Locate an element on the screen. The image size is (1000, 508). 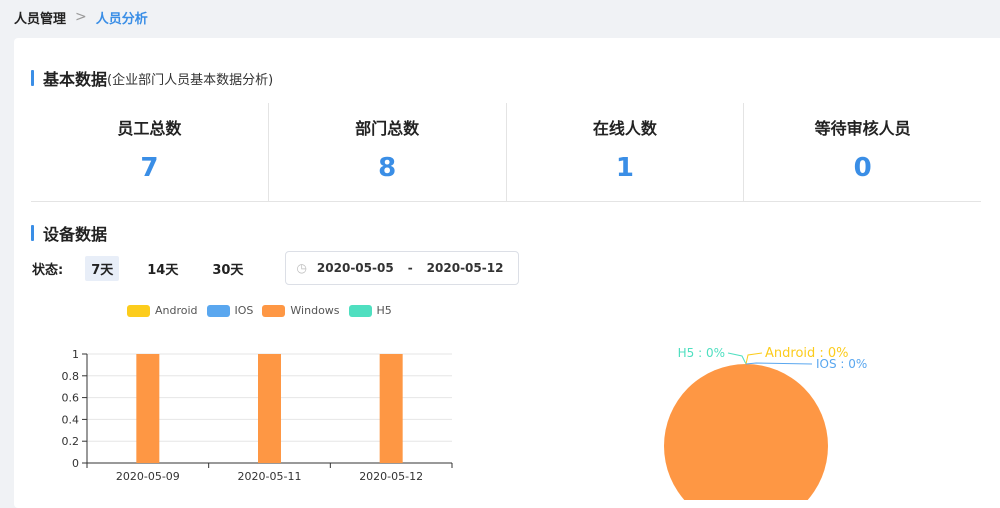
stat-departments: 部门总数 8 is located at coordinates (388, 152).